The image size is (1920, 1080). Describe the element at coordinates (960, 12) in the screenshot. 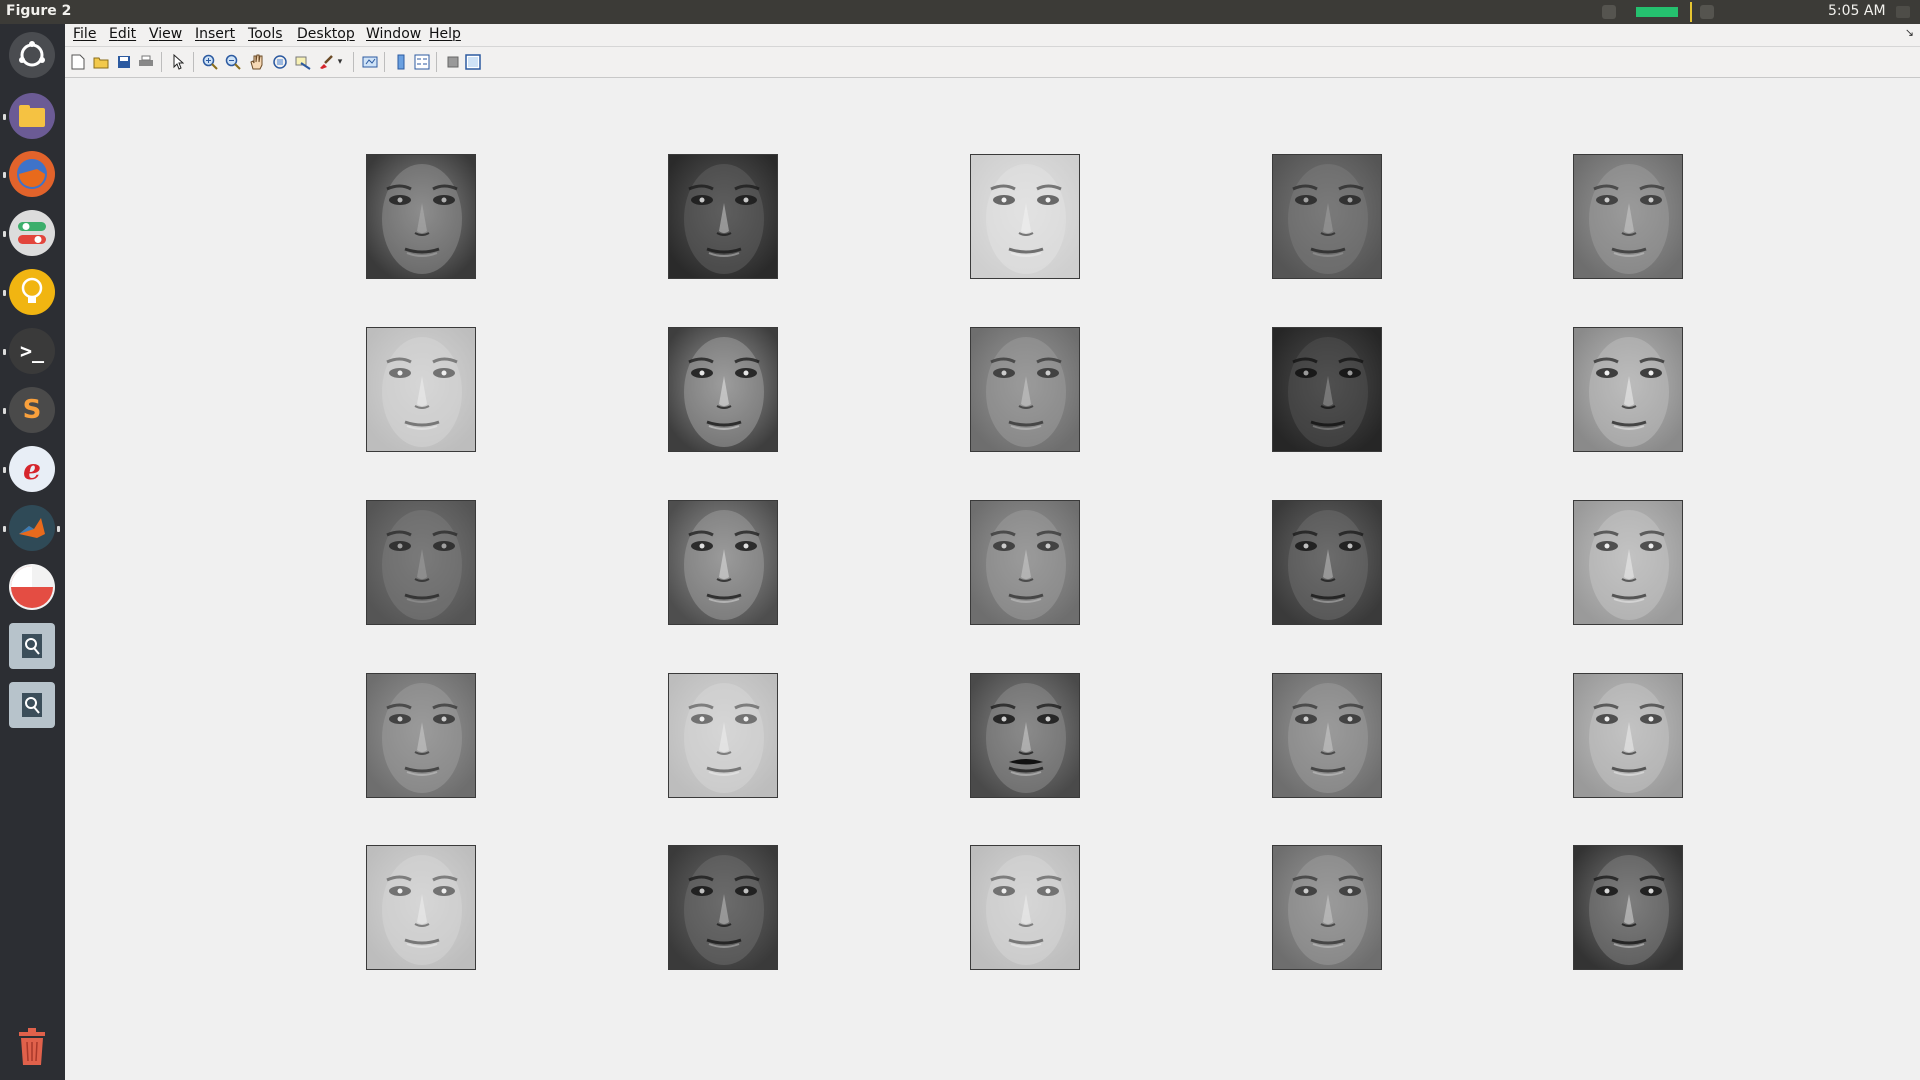

I see `system-top-bar: Figure 2 5:05 AM` at that location.